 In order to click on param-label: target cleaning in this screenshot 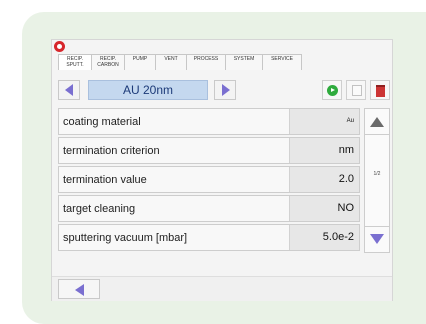, I will do `click(99, 209)`.